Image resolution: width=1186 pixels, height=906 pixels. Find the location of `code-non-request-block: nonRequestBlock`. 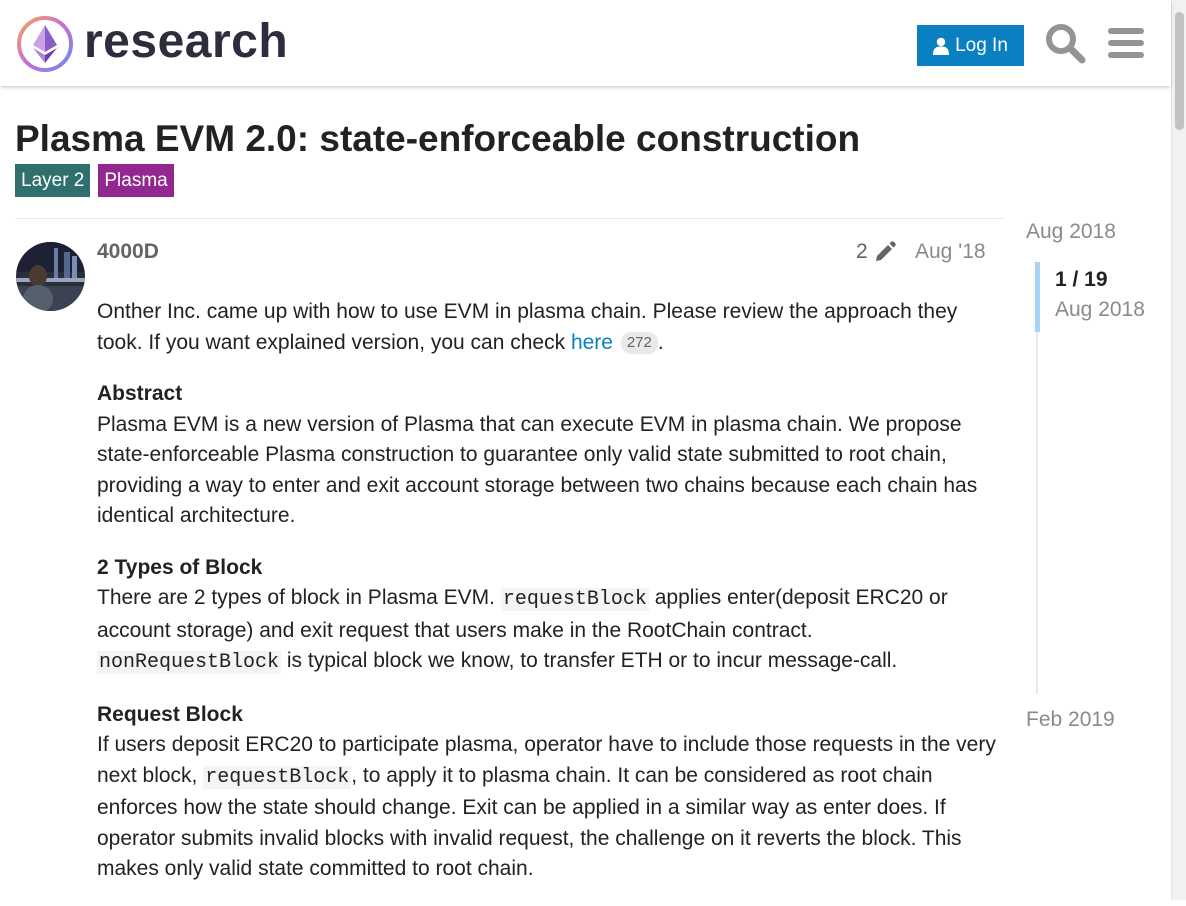

code-non-request-block: nonRequestBlock is located at coordinates (189, 662).